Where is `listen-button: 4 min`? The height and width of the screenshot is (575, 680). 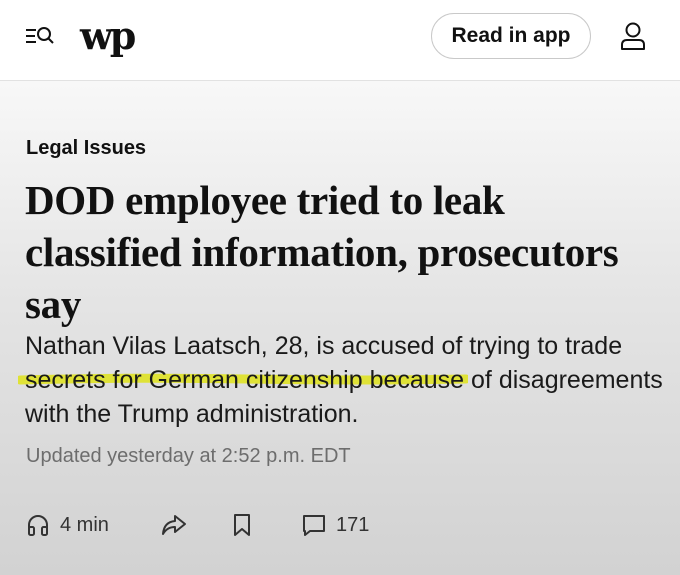
listen-button: 4 min is located at coordinates (67, 525).